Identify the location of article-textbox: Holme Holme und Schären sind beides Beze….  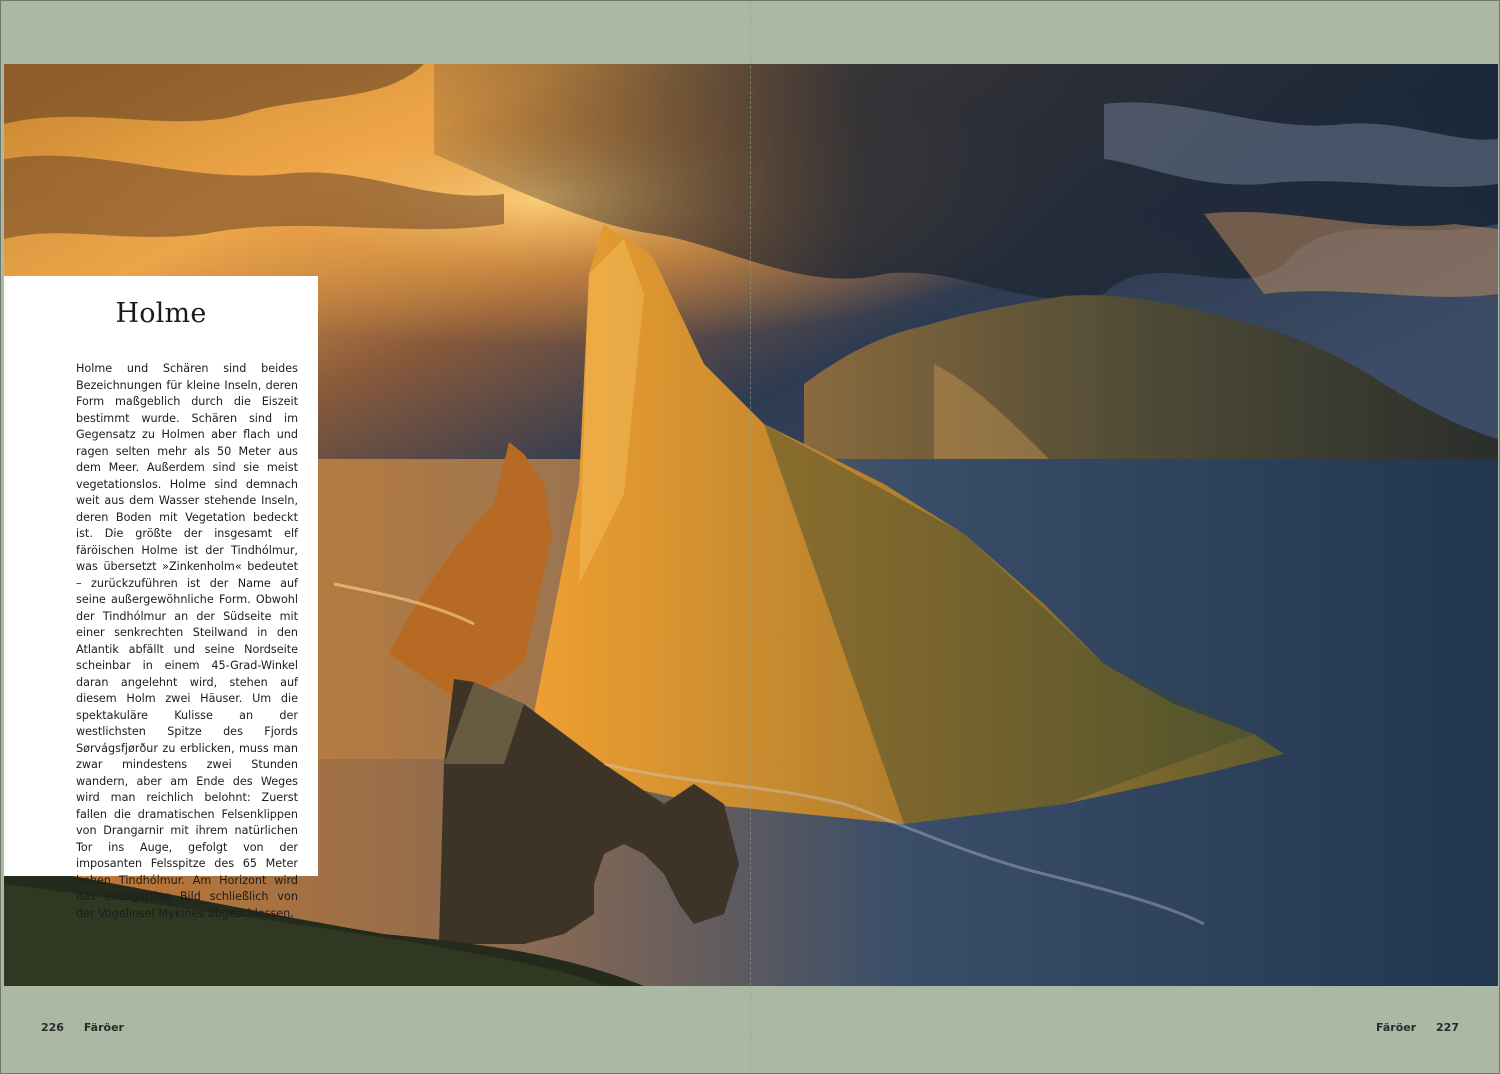
(161, 598).